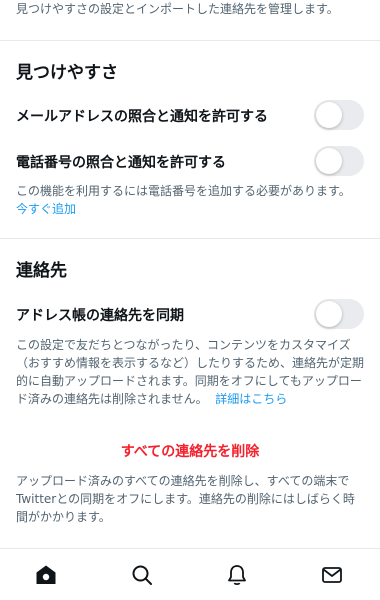  Describe the element at coordinates (142, 117) in the screenshot. I see `email-matching-label: メールアドレスの照合と通知を許可する` at that location.